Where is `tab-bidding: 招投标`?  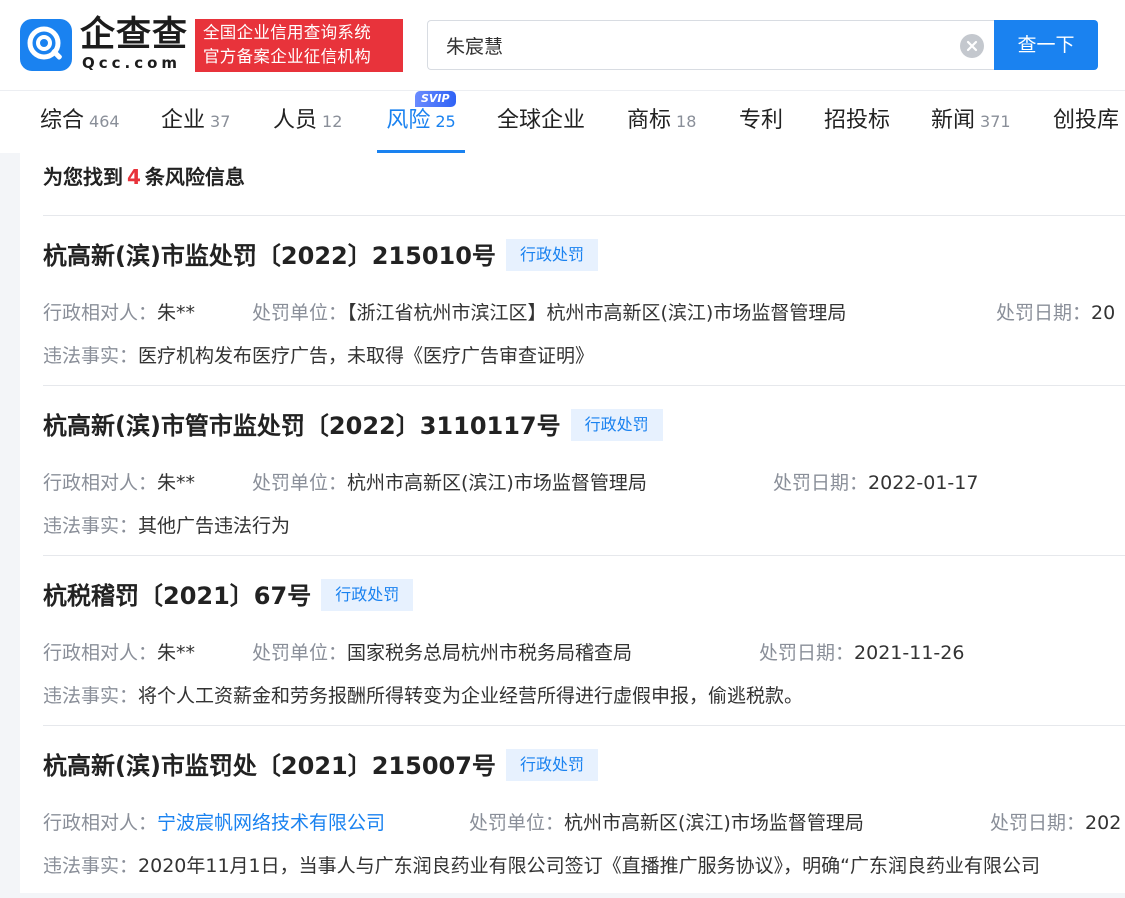
tab-bidding: 招投标 is located at coordinates (857, 122).